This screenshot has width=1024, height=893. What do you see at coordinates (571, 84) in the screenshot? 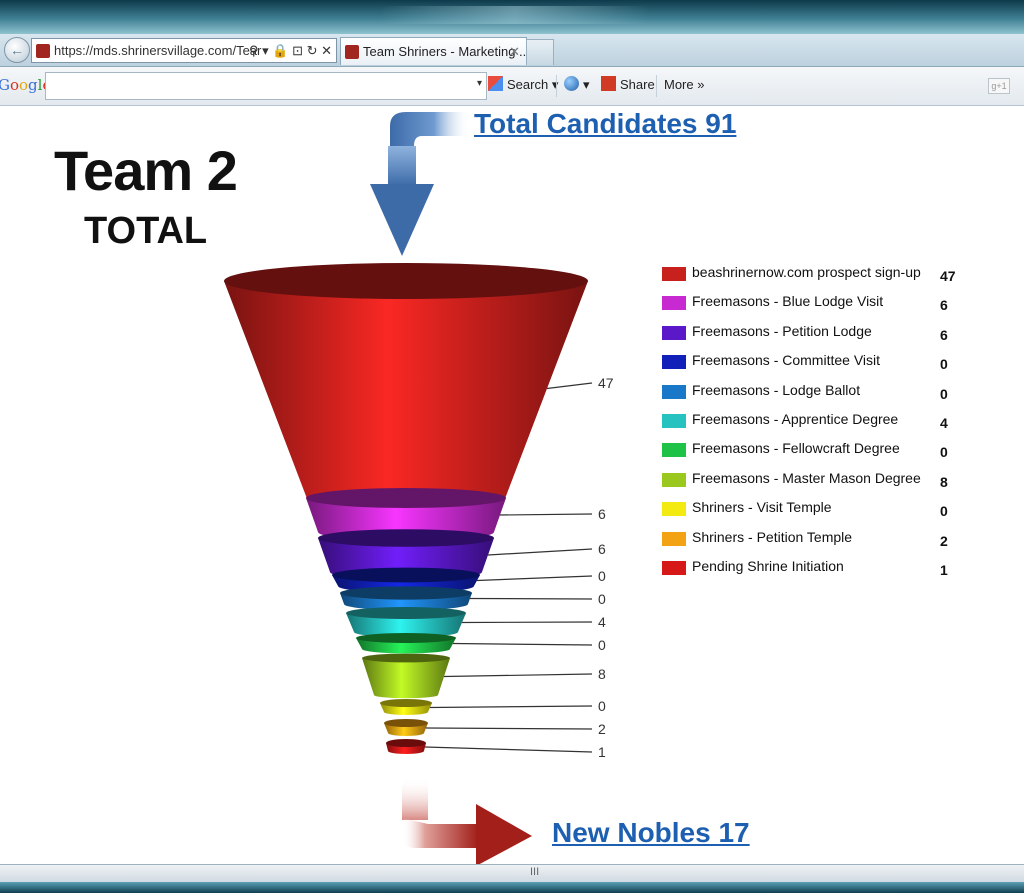
I see `globe-icon` at bounding box center [571, 84].